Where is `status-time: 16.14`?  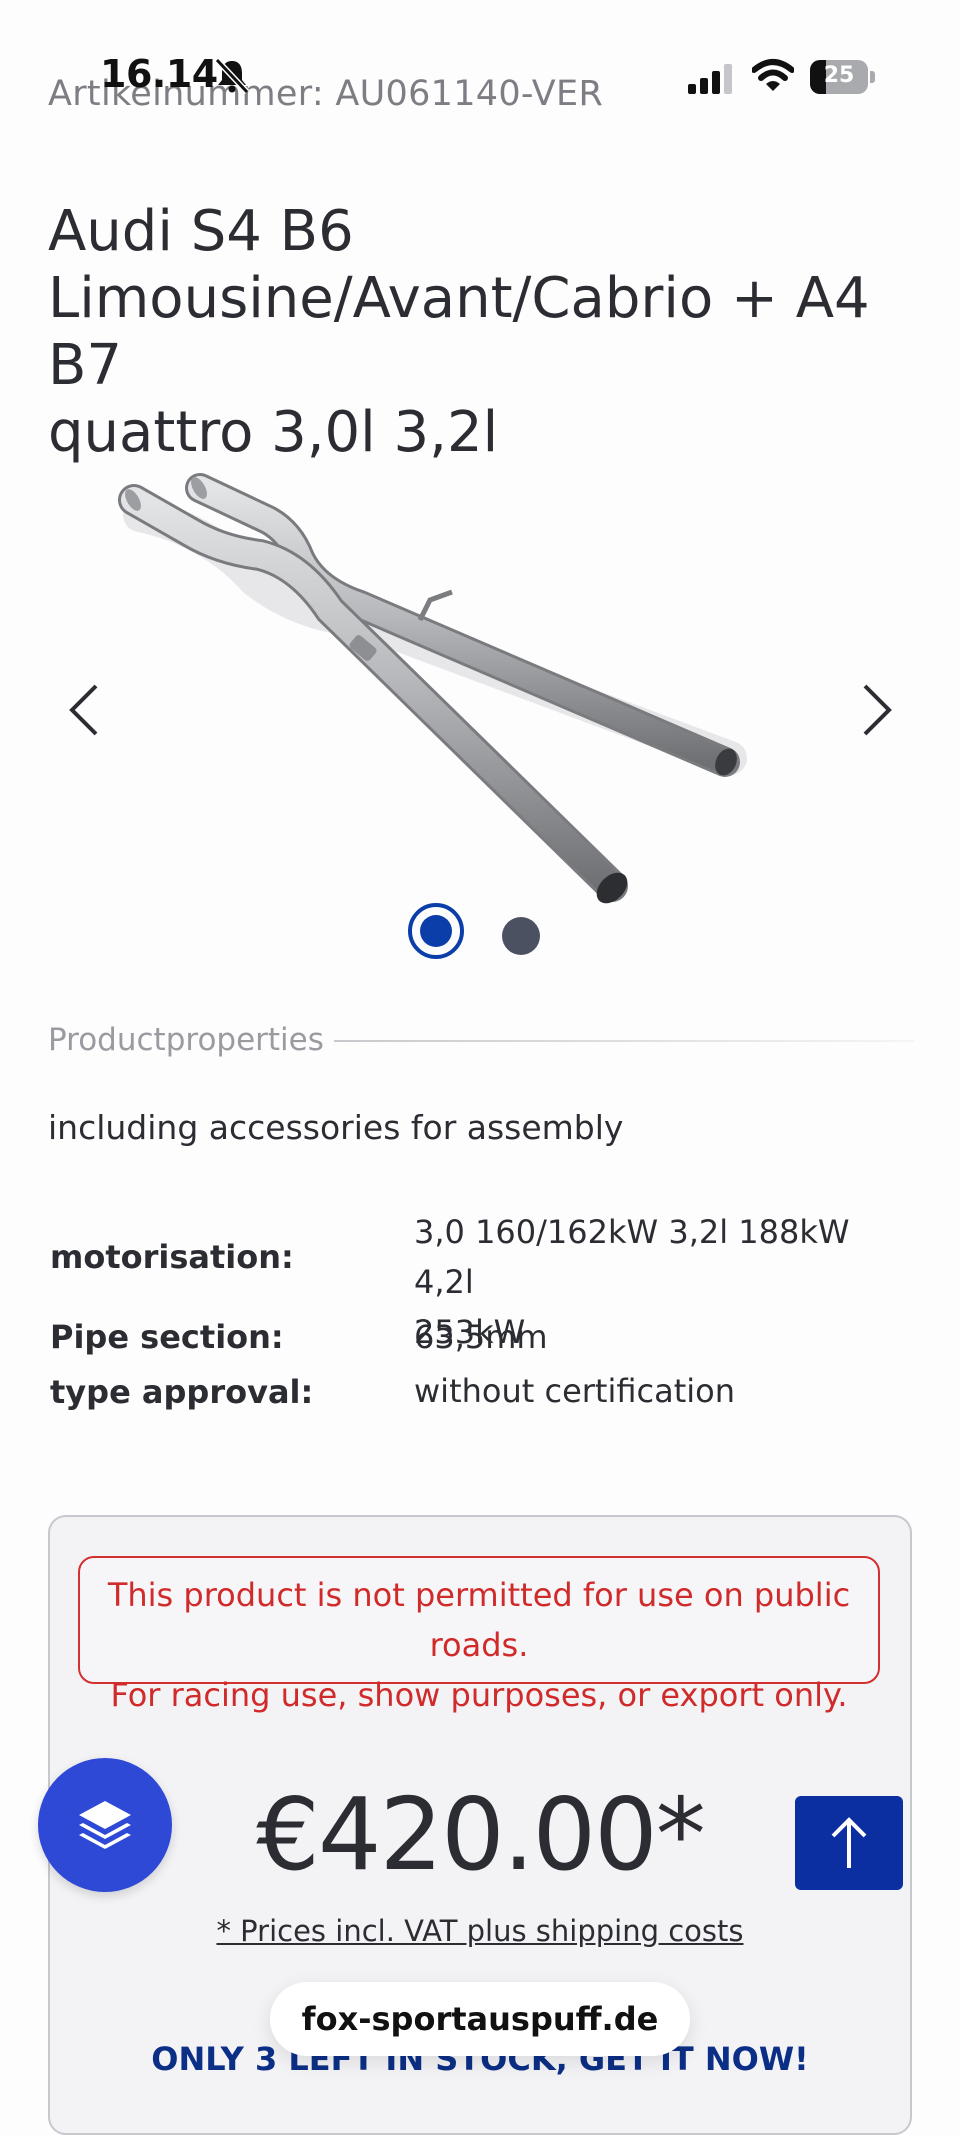
status-time: 16.14 is located at coordinates (159, 74).